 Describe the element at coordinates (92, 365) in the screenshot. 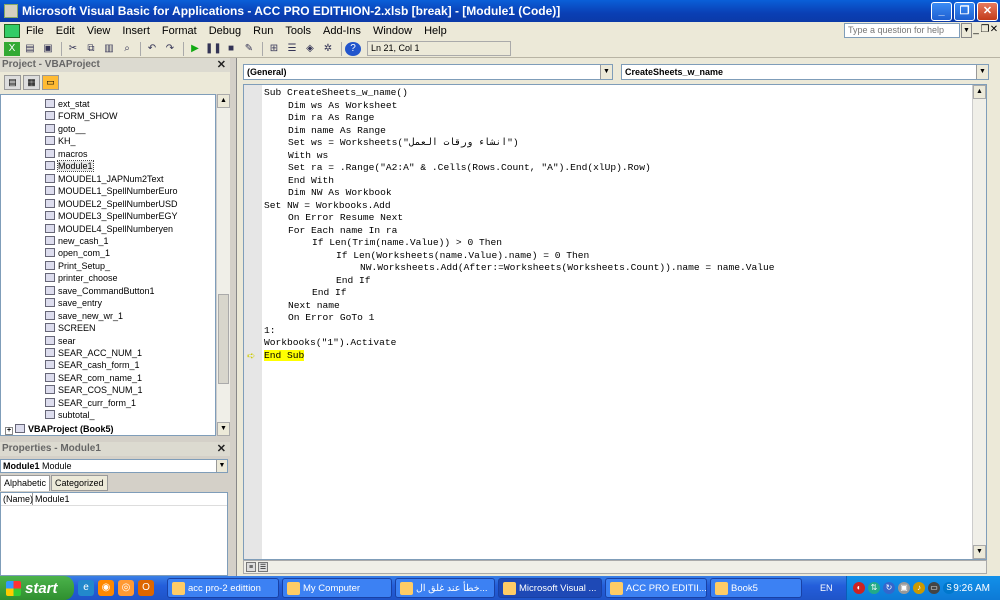

I see `tree-item-sear-cash-form-1: SEAR_cash_form_1` at that location.